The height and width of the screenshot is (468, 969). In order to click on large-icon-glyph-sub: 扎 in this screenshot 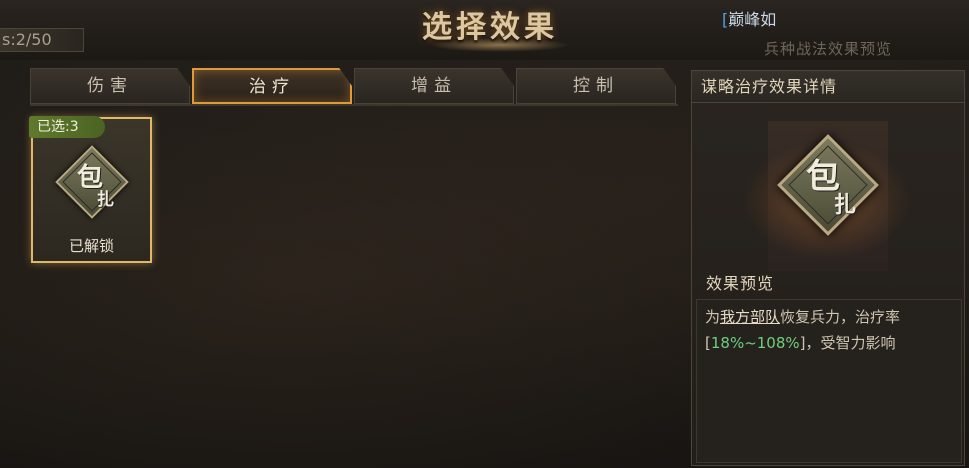, I will do `click(845, 205)`.